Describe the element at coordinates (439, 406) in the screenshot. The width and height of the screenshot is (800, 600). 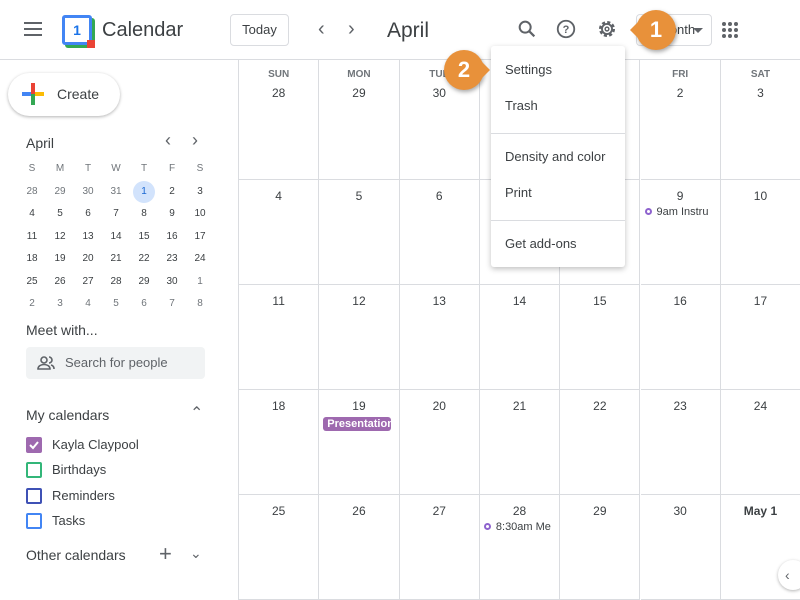
I see `day-number: 20` at that location.